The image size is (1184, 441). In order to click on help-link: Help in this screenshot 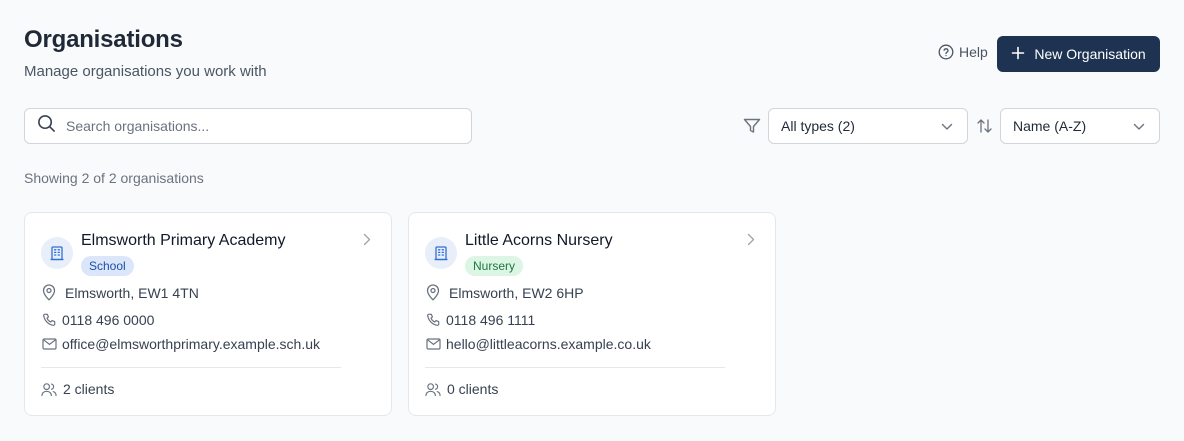, I will do `click(963, 52)`.